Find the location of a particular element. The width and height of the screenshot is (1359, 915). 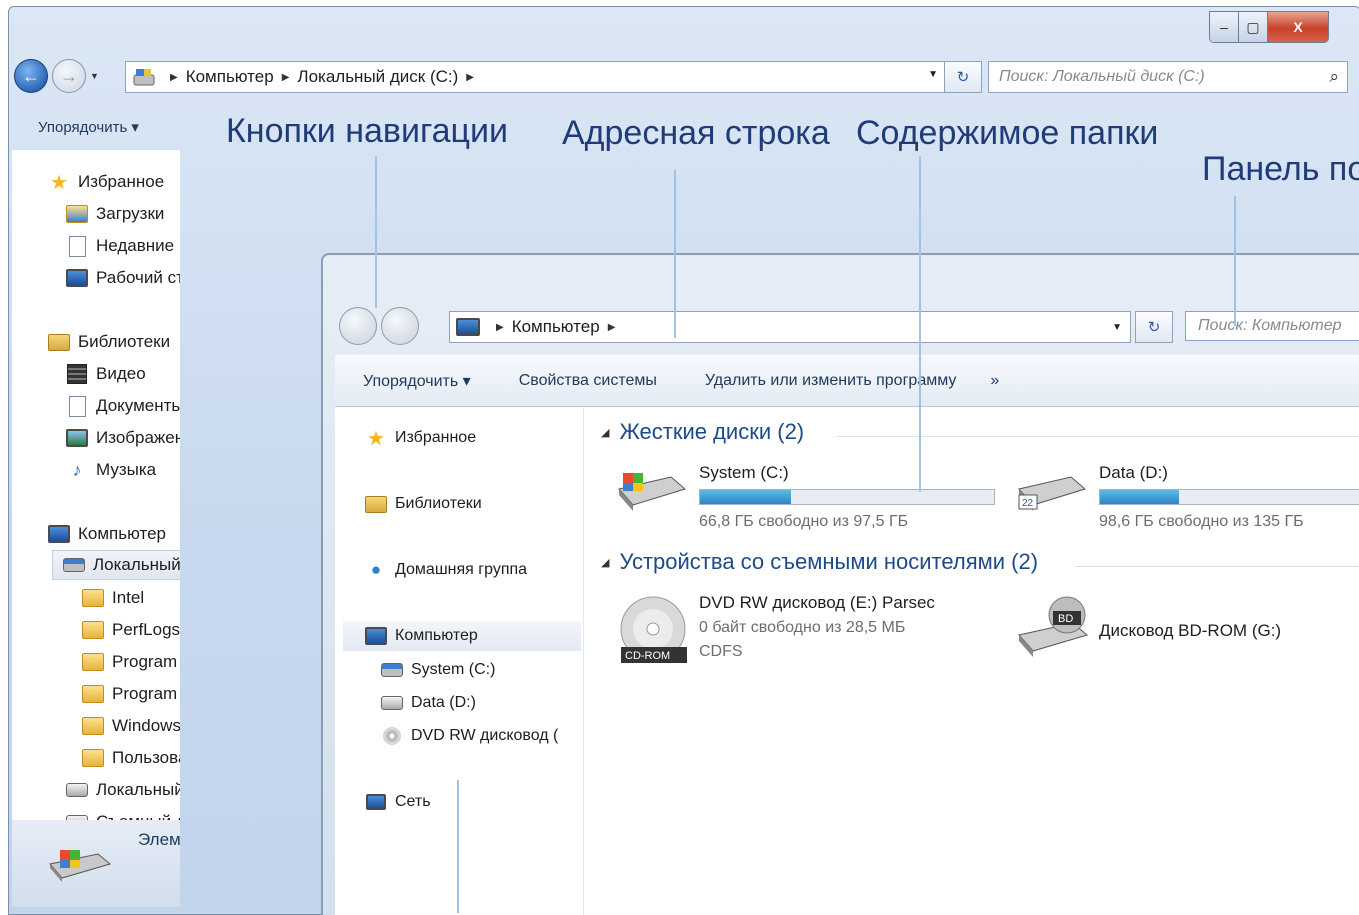

nav-images: Изображен is located at coordinates (123, 438).